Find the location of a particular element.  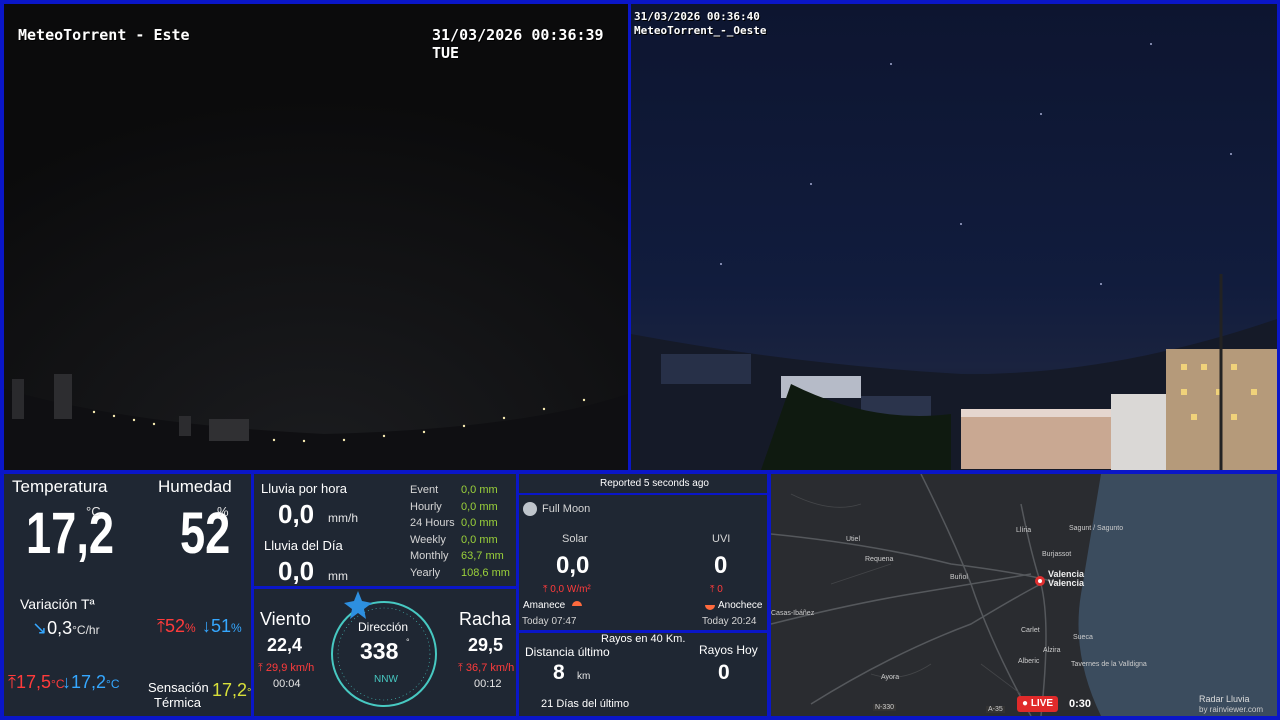

lightning-today-label: Rayos Hoy is located at coordinates (728, 650).